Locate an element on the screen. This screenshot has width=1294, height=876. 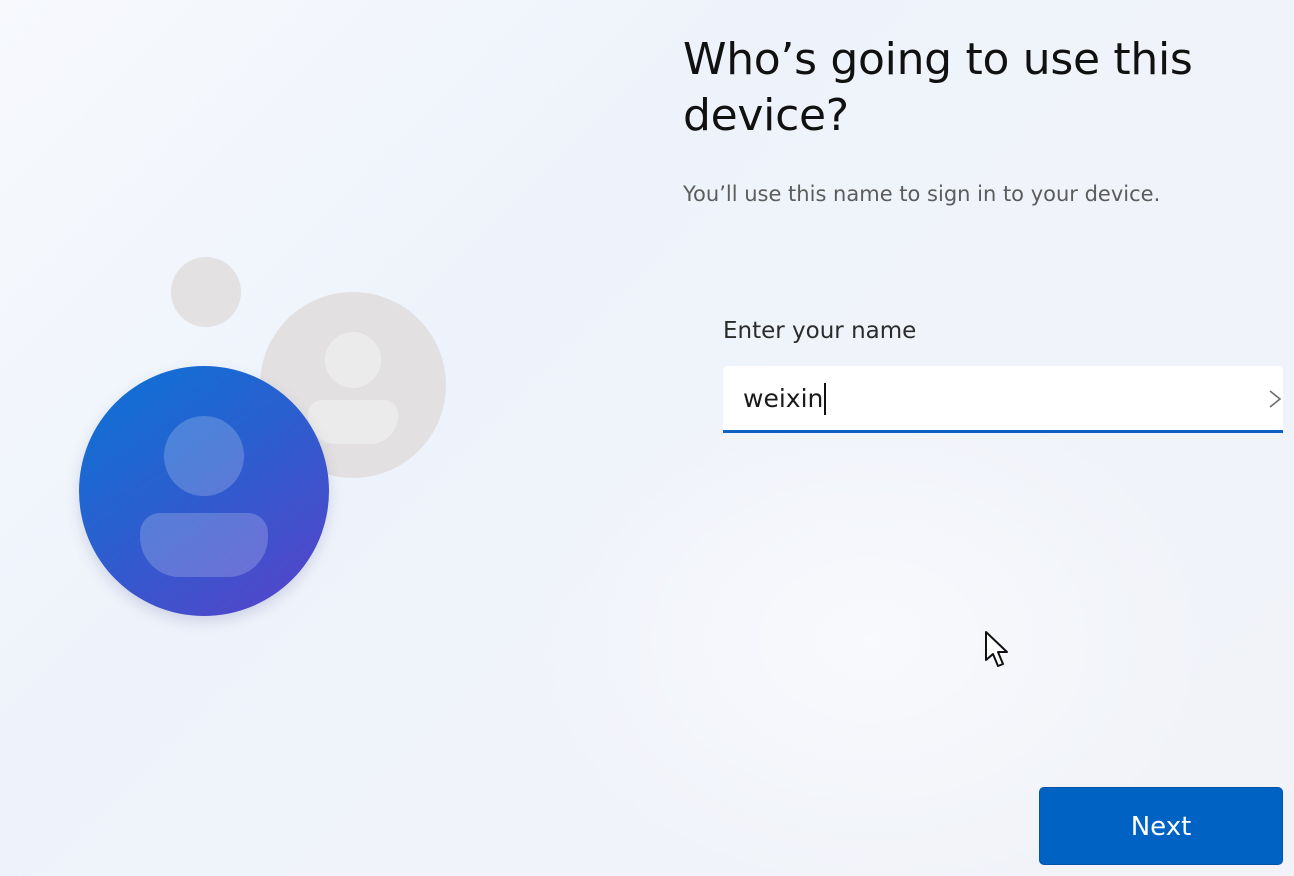
mouse-pointer-icon is located at coordinates (996, 649).